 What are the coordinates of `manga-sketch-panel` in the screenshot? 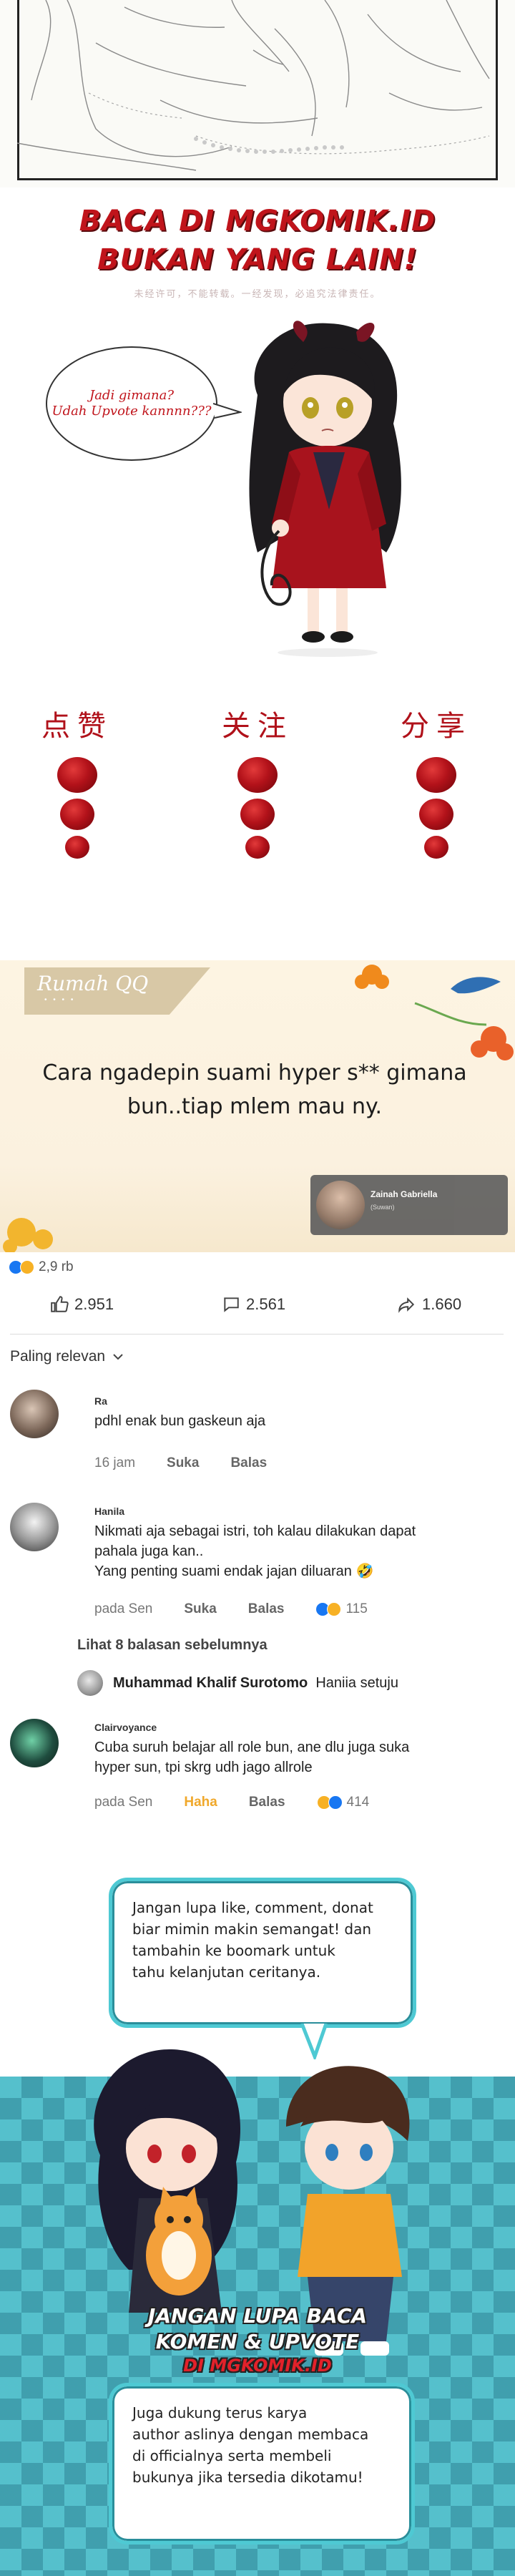 It's located at (257, 93).